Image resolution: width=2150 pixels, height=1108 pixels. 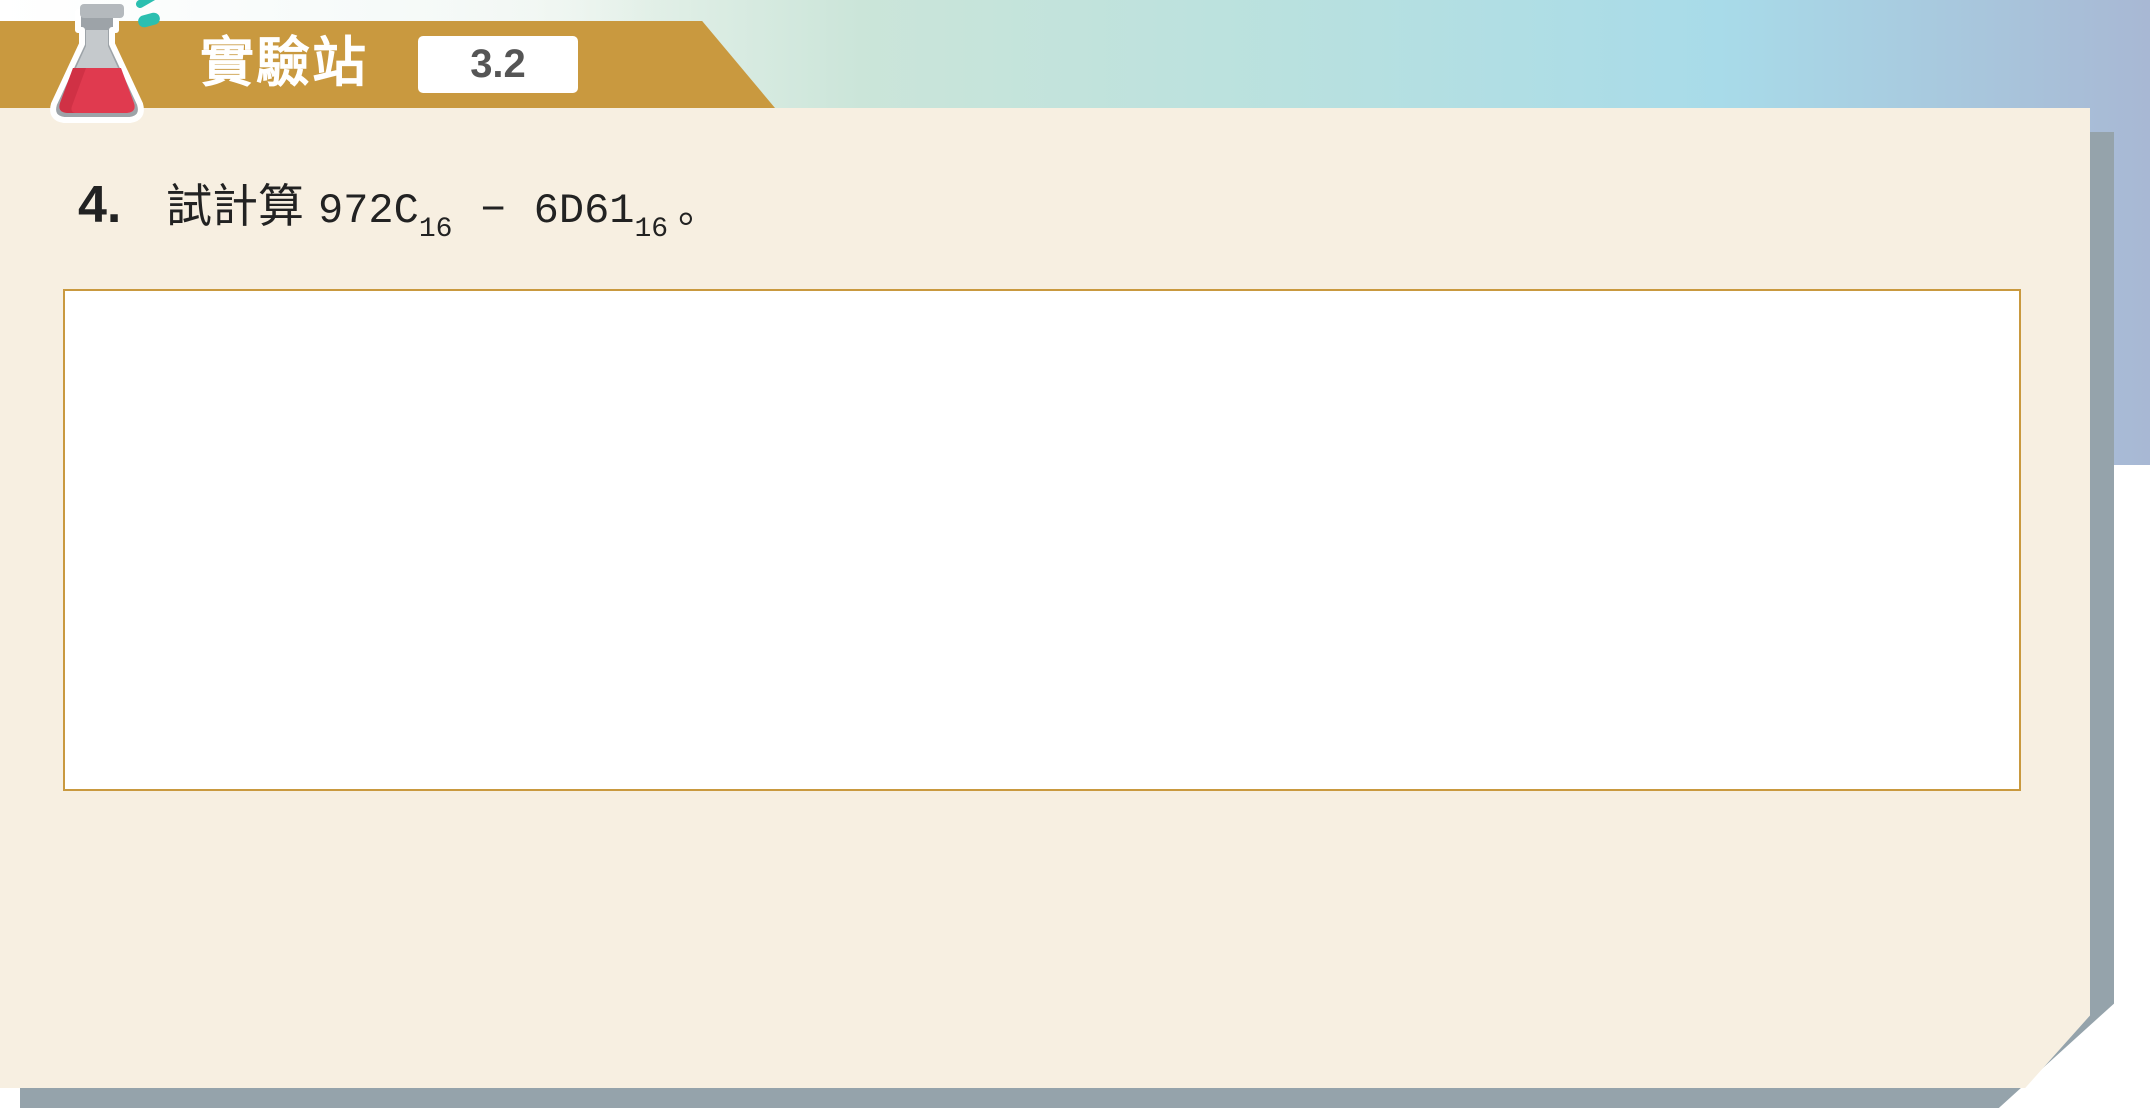 I want to click on operand-1-base: 16, so click(x=435, y=229).